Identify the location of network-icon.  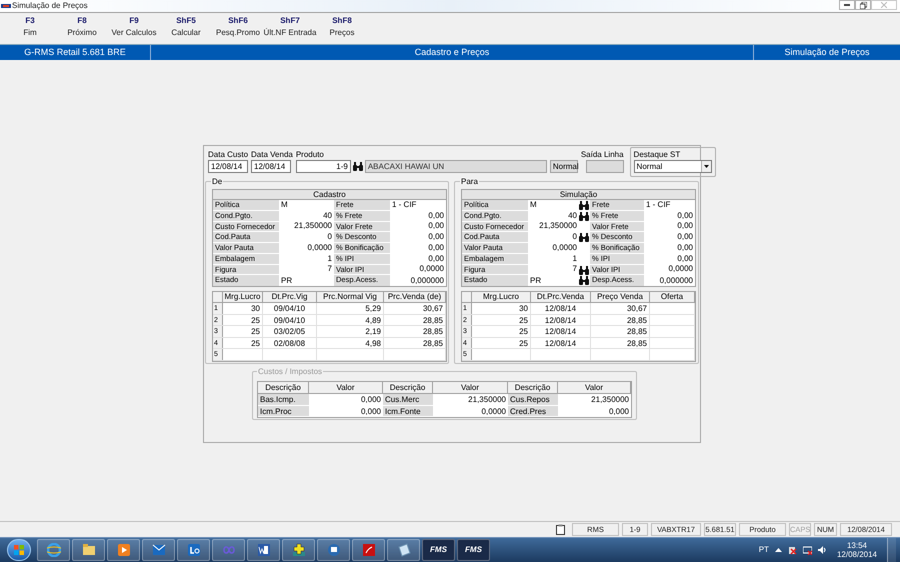
(333, 550).